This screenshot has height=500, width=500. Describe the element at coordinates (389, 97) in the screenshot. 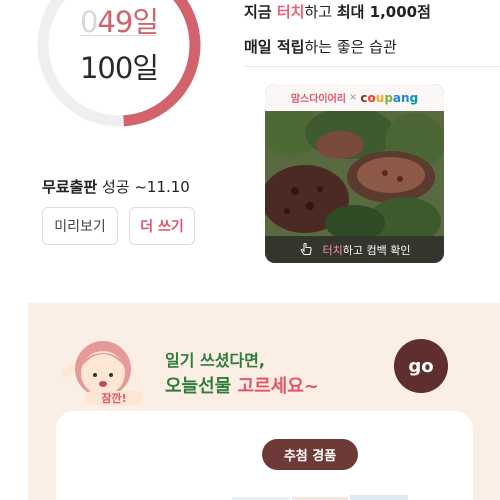

I see `coupang-logo: coupang` at that location.